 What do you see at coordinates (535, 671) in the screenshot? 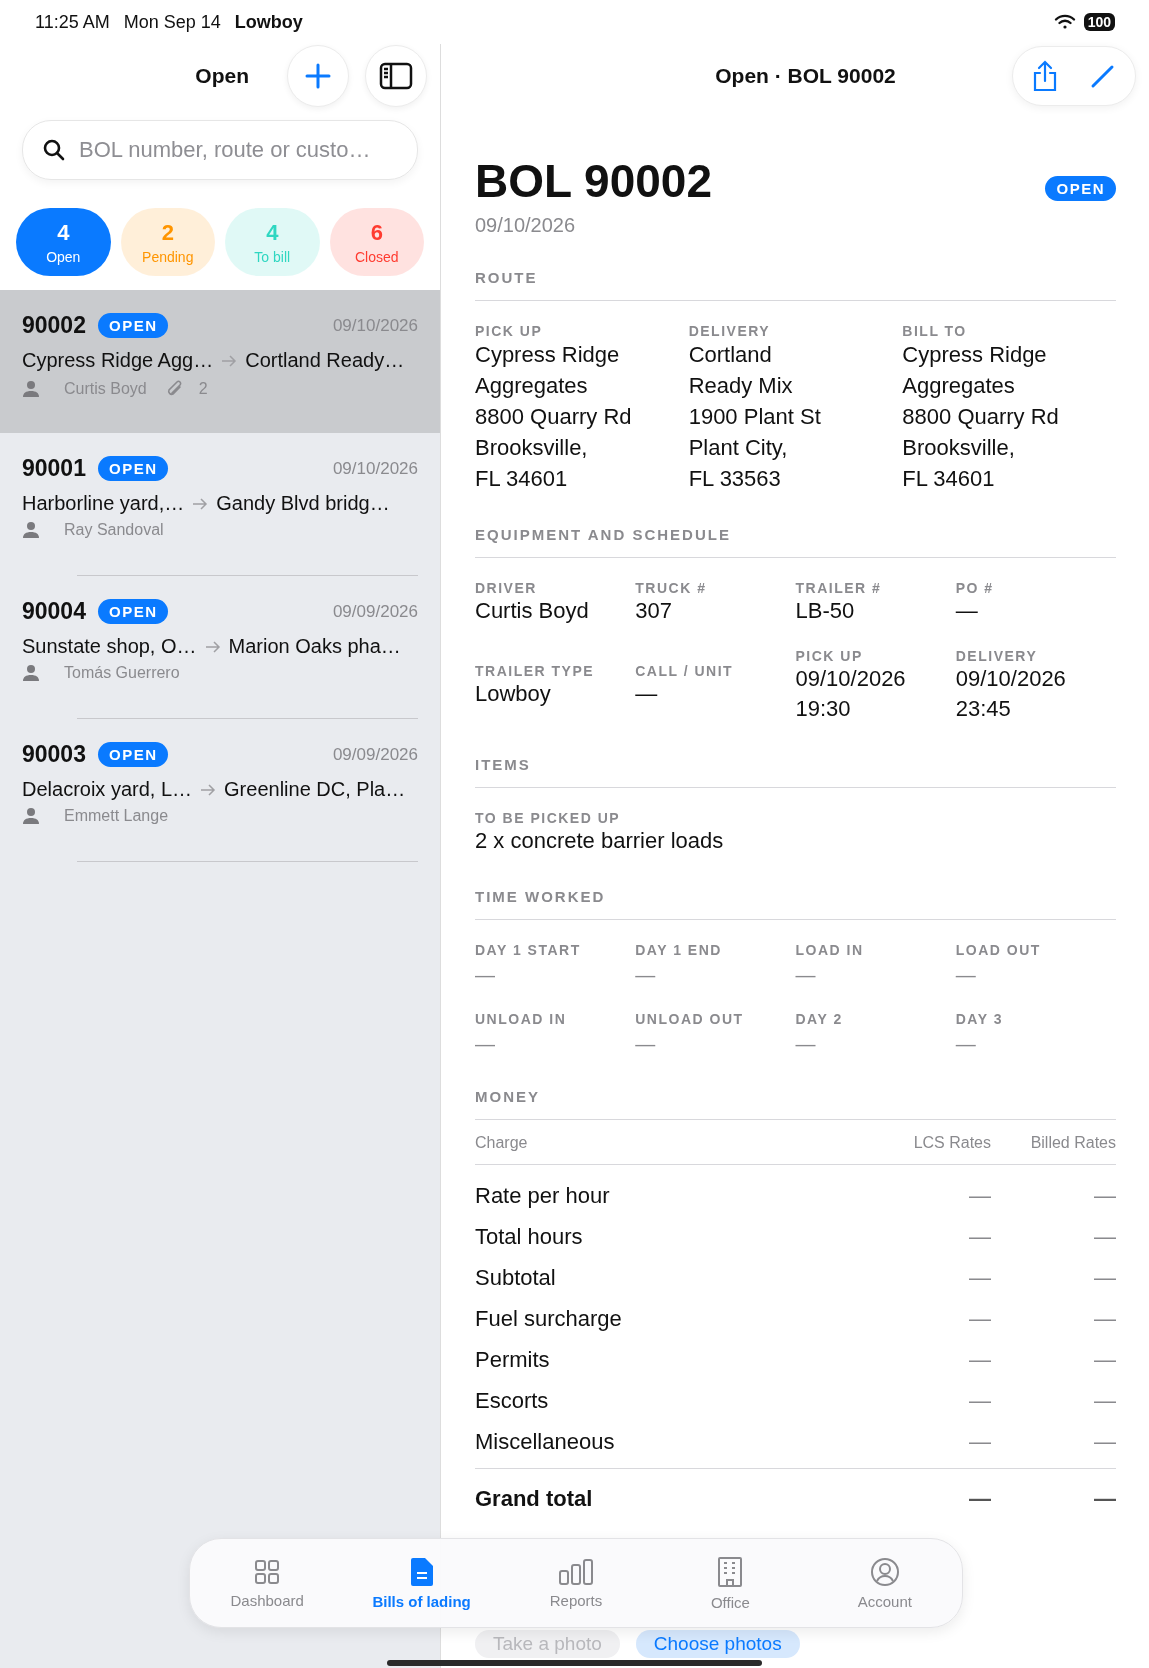
I see `field-label: TRAILER TYPE` at bounding box center [535, 671].